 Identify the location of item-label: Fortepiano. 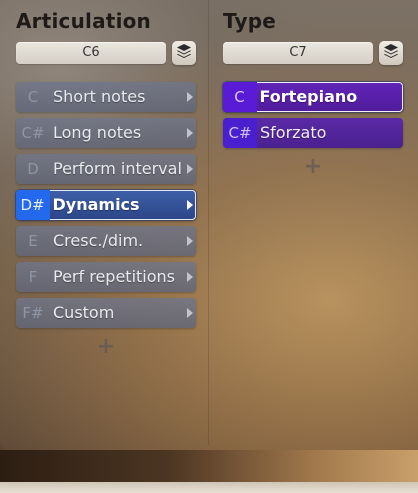
(308, 96).